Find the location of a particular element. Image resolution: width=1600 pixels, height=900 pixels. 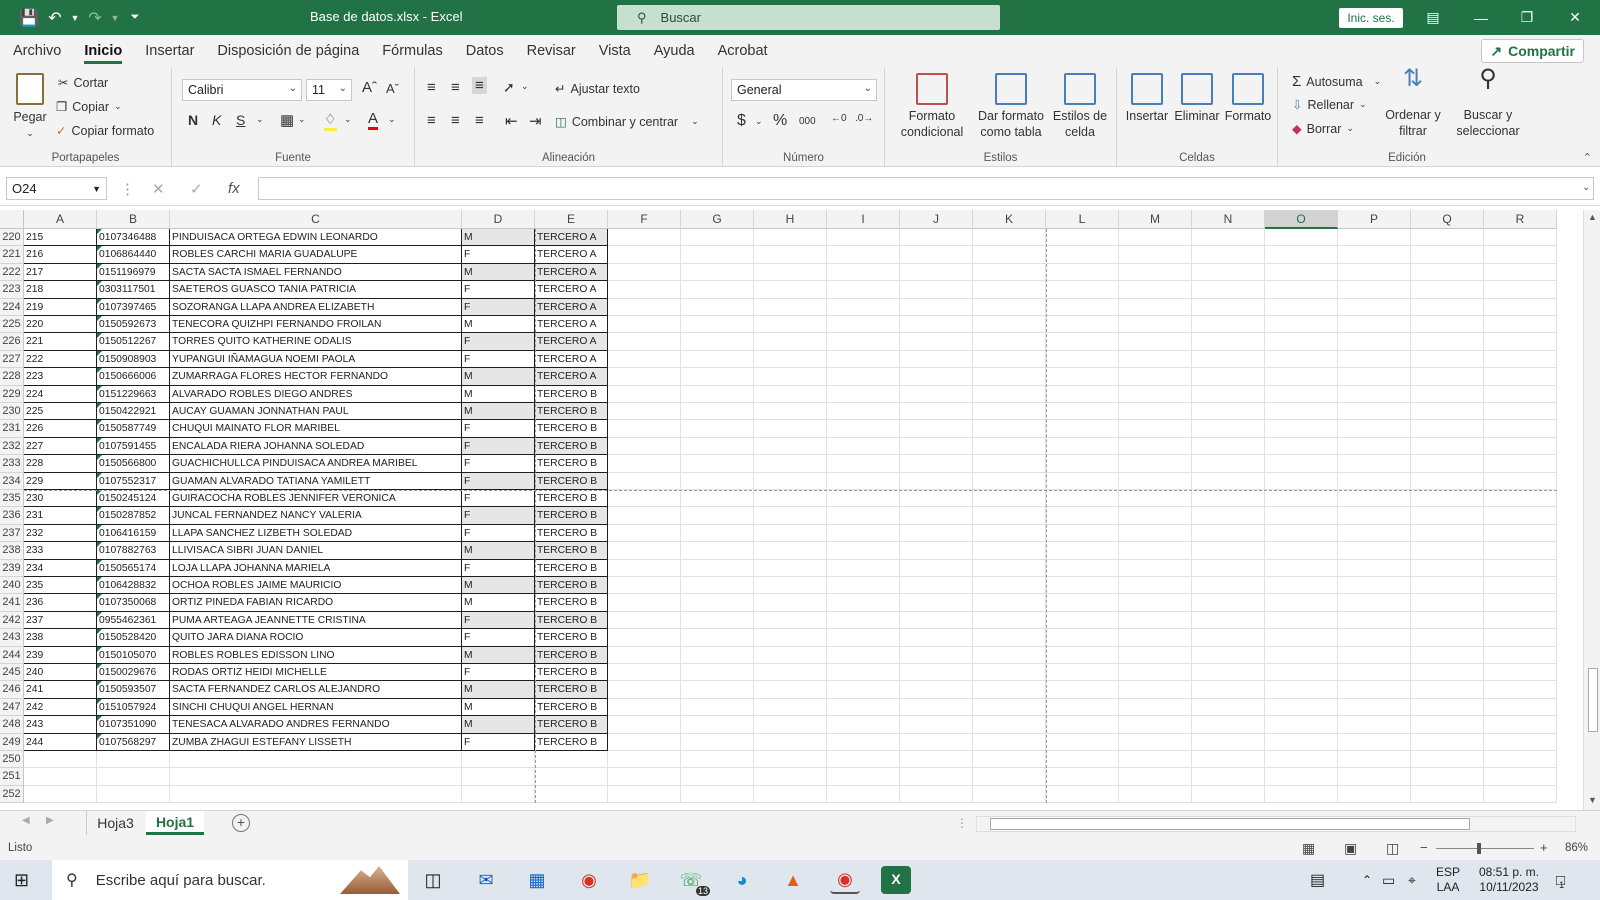

cell-c: OCHOA ROBLES JAIME MAURICIO is located at coordinates (316, 586).